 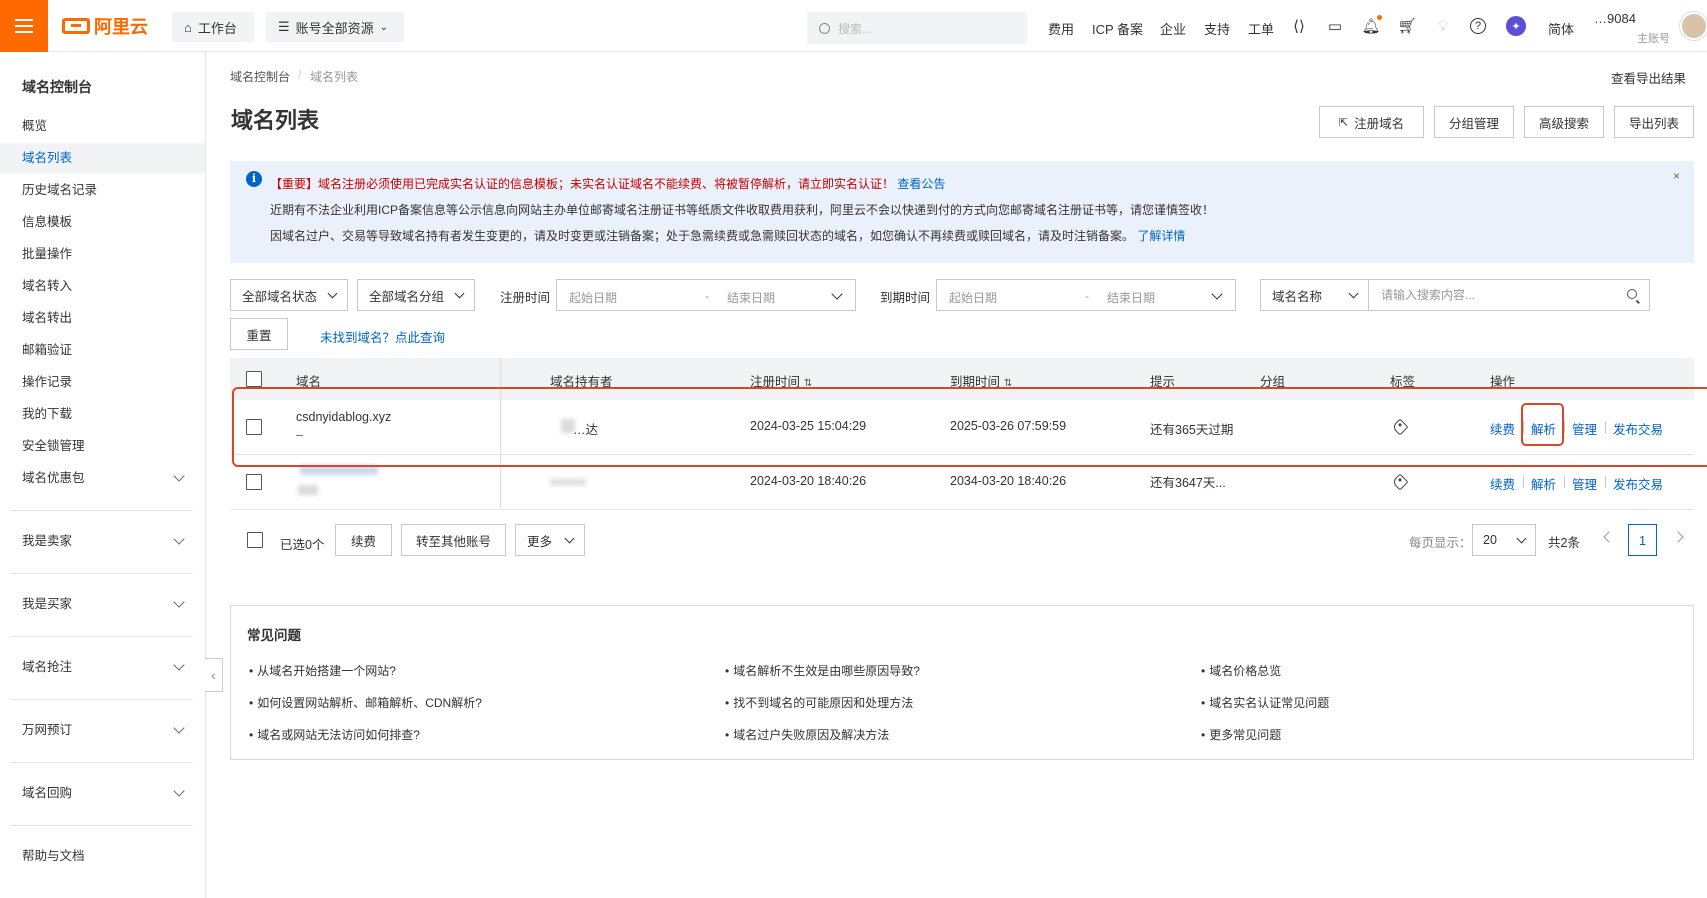 I want to click on faq-link: 域名实名认证常见问题, so click(x=1265, y=702).